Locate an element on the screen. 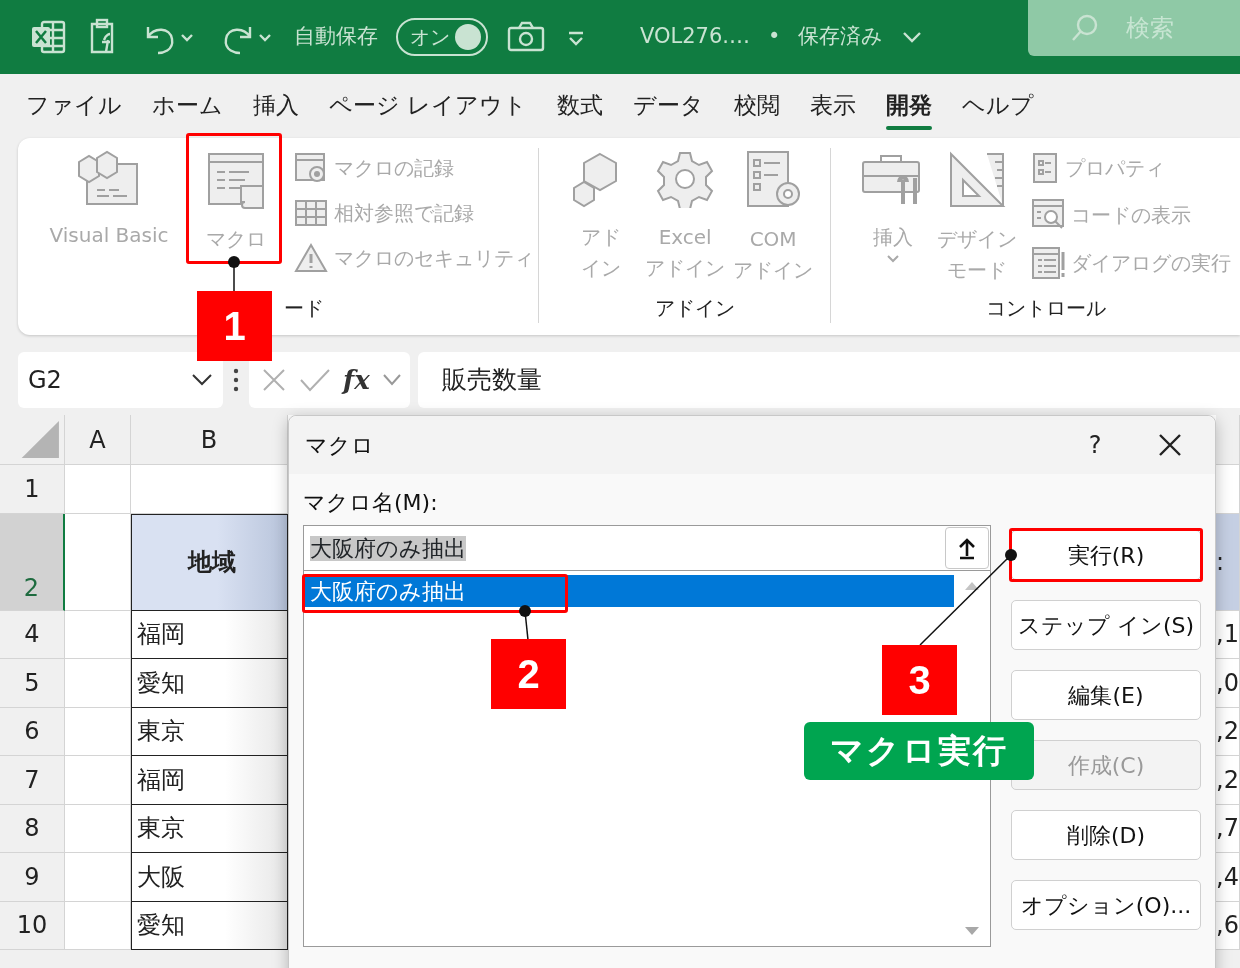 The height and width of the screenshot is (968, 1240). row-header: 8 is located at coordinates (32, 828).